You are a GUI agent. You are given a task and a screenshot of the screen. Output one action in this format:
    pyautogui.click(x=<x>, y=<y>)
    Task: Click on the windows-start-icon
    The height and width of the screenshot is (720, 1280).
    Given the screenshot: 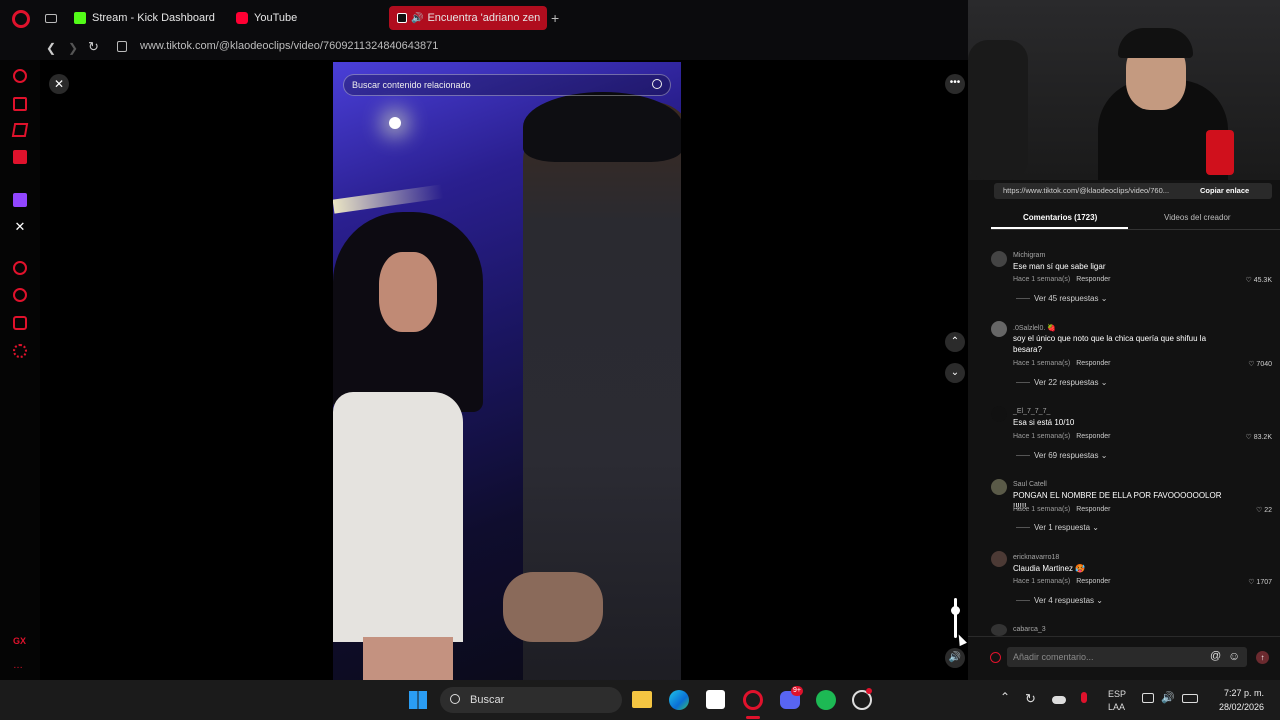 What is the action you would take?
    pyautogui.click(x=418, y=700)
    